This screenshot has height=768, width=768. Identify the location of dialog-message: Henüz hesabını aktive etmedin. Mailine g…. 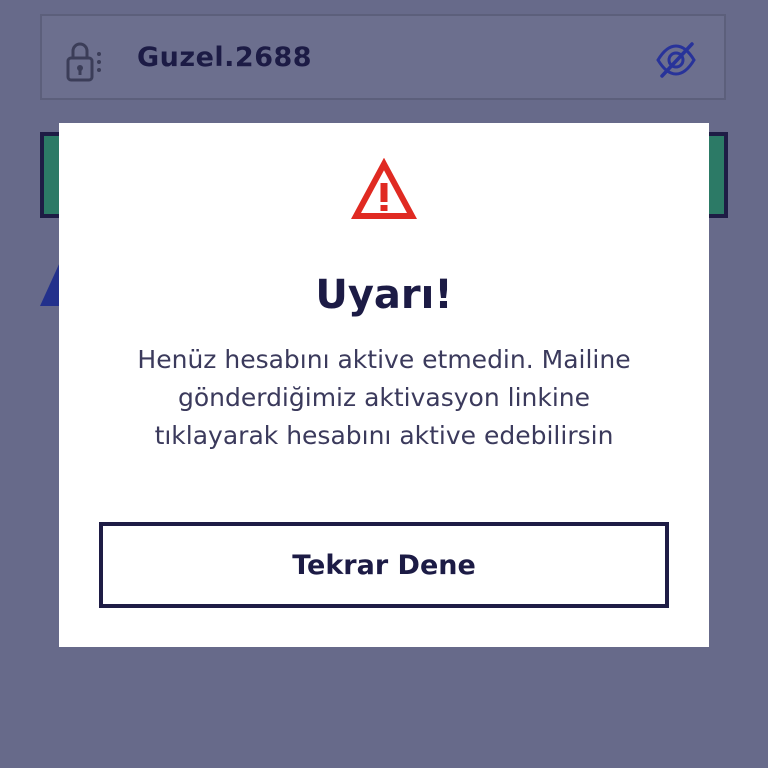
(384, 397).